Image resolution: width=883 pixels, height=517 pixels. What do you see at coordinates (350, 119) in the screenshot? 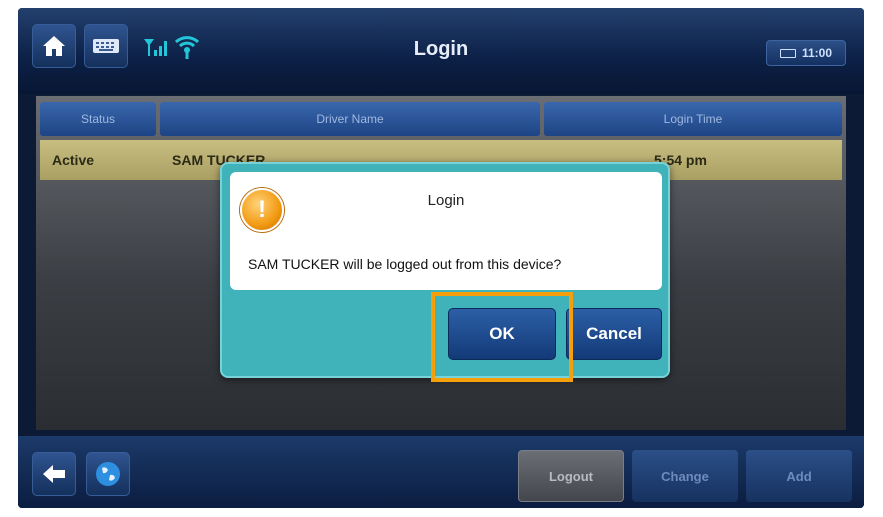
I see `column-driver-name: Driver Name` at bounding box center [350, 119].